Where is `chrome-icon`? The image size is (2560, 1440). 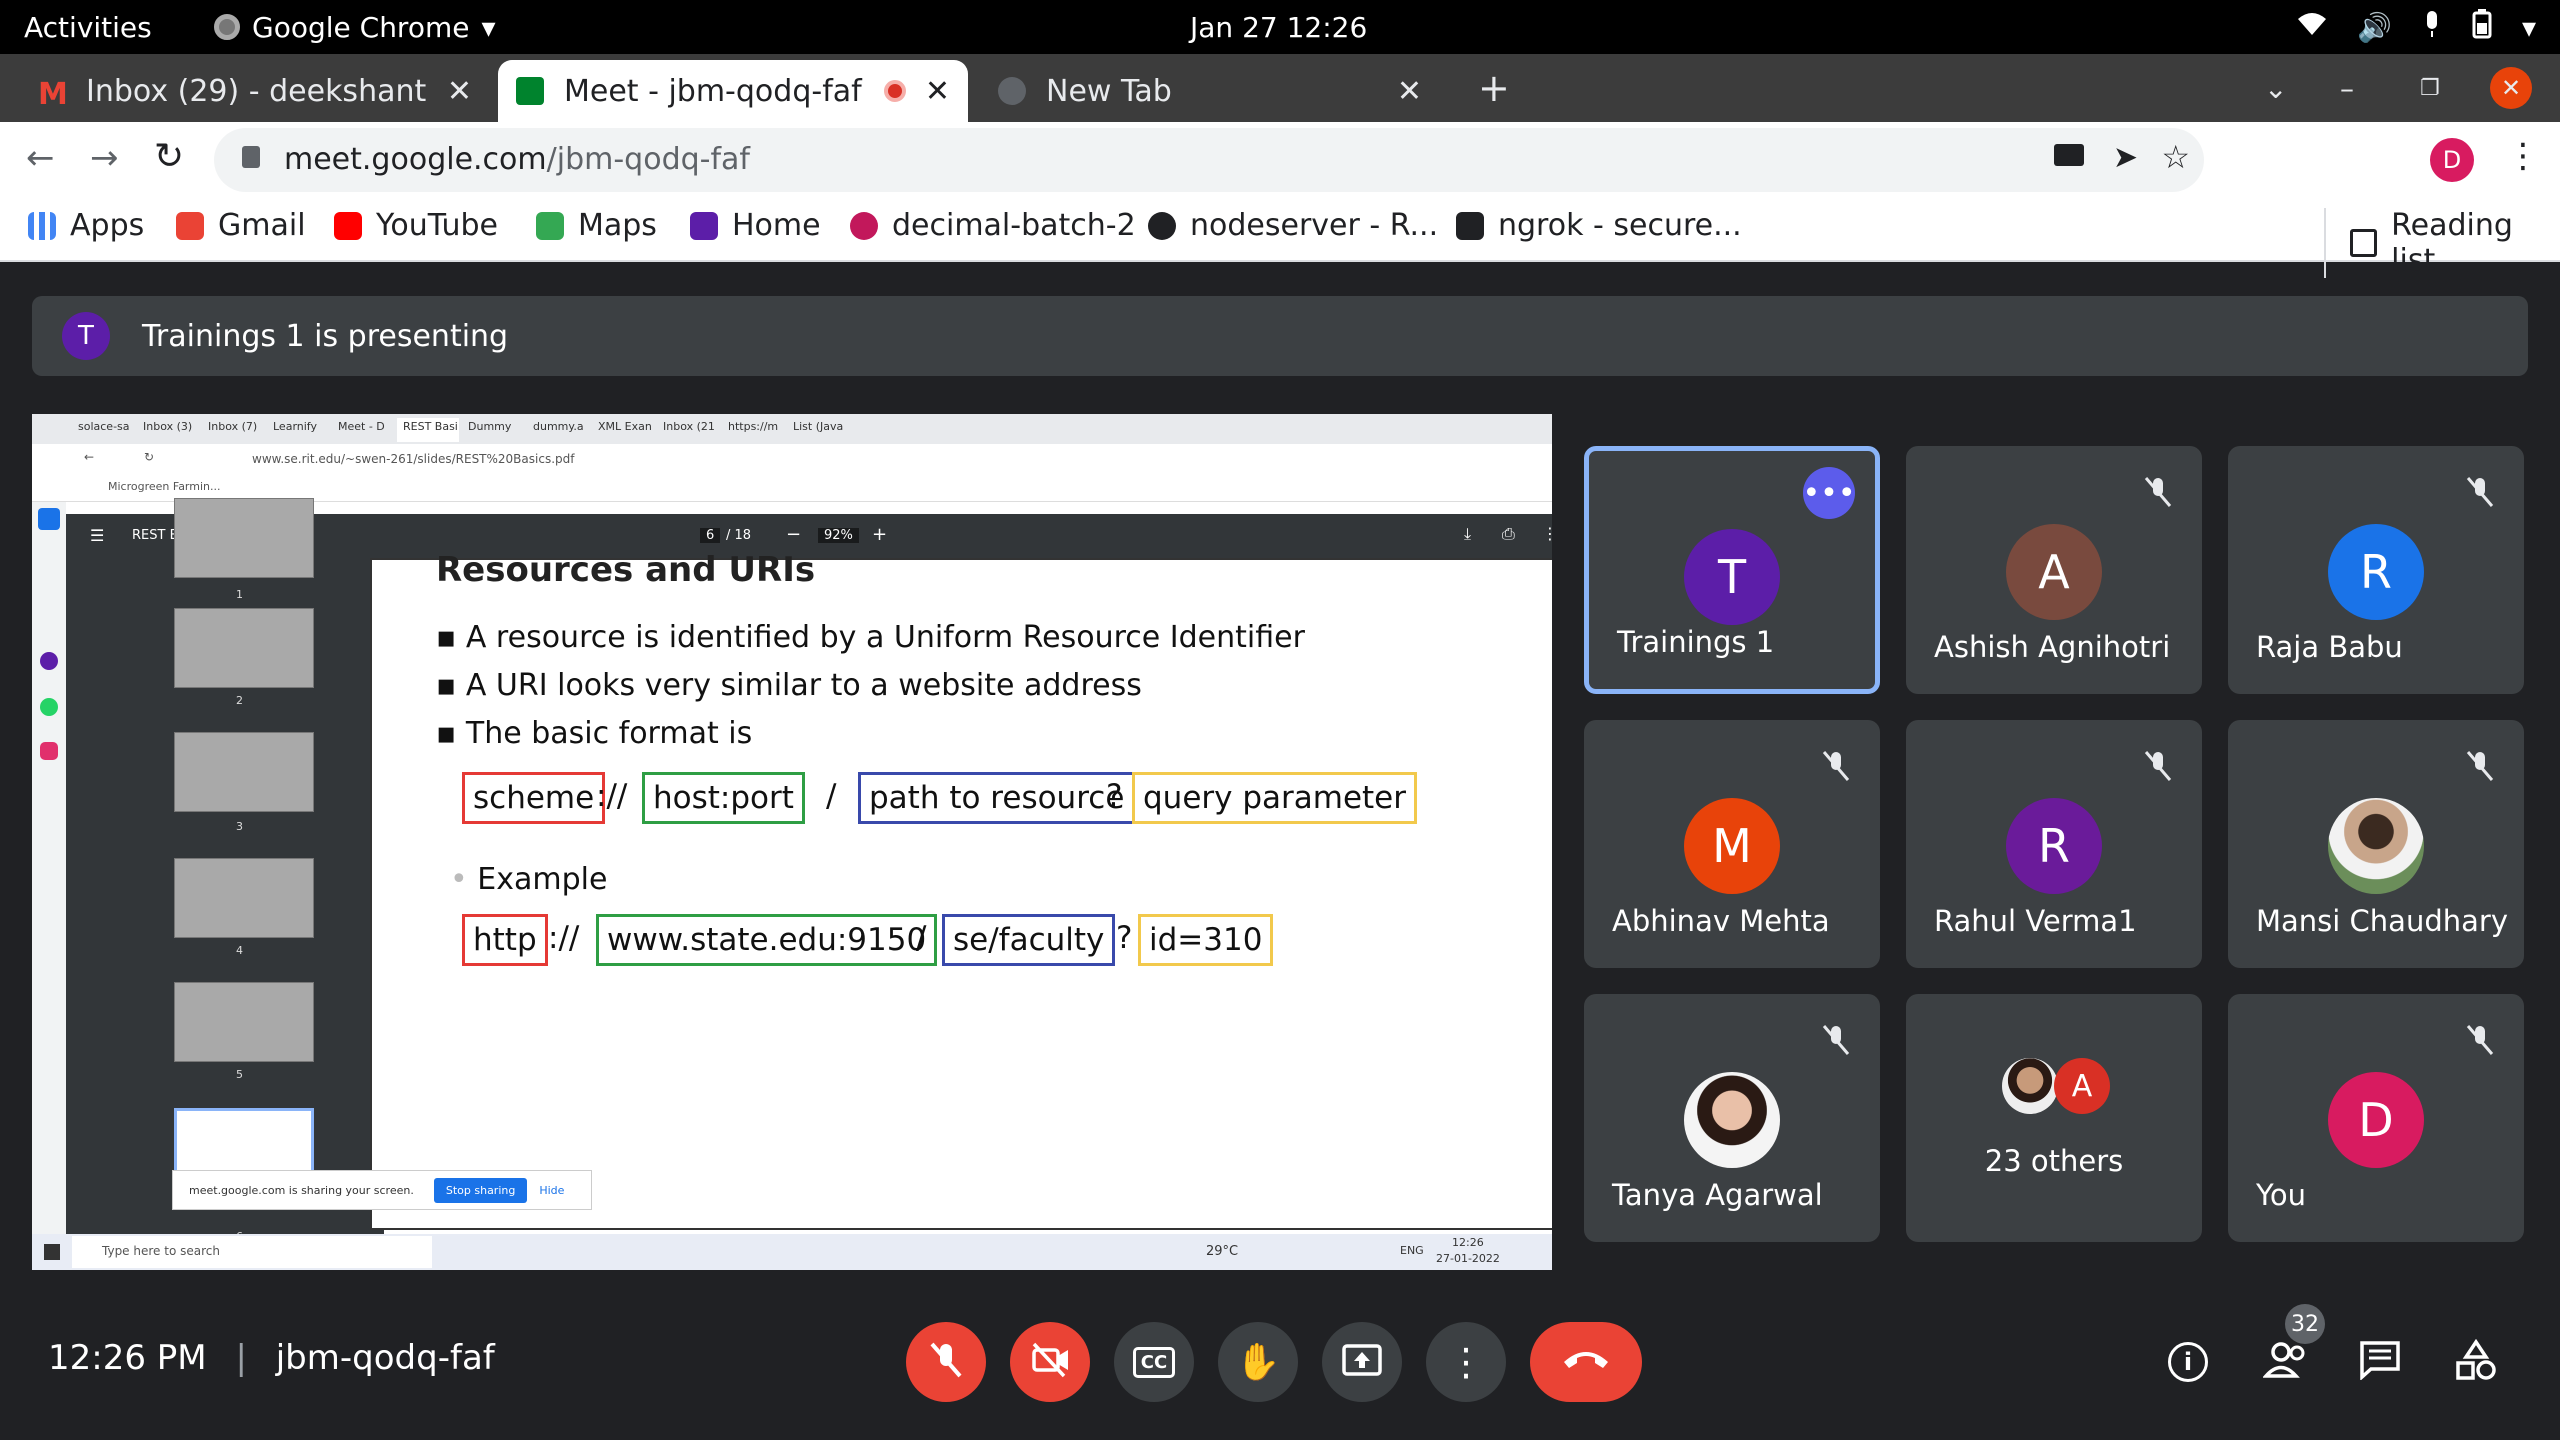 chrome-icon is located at coordinates (1012, 91).